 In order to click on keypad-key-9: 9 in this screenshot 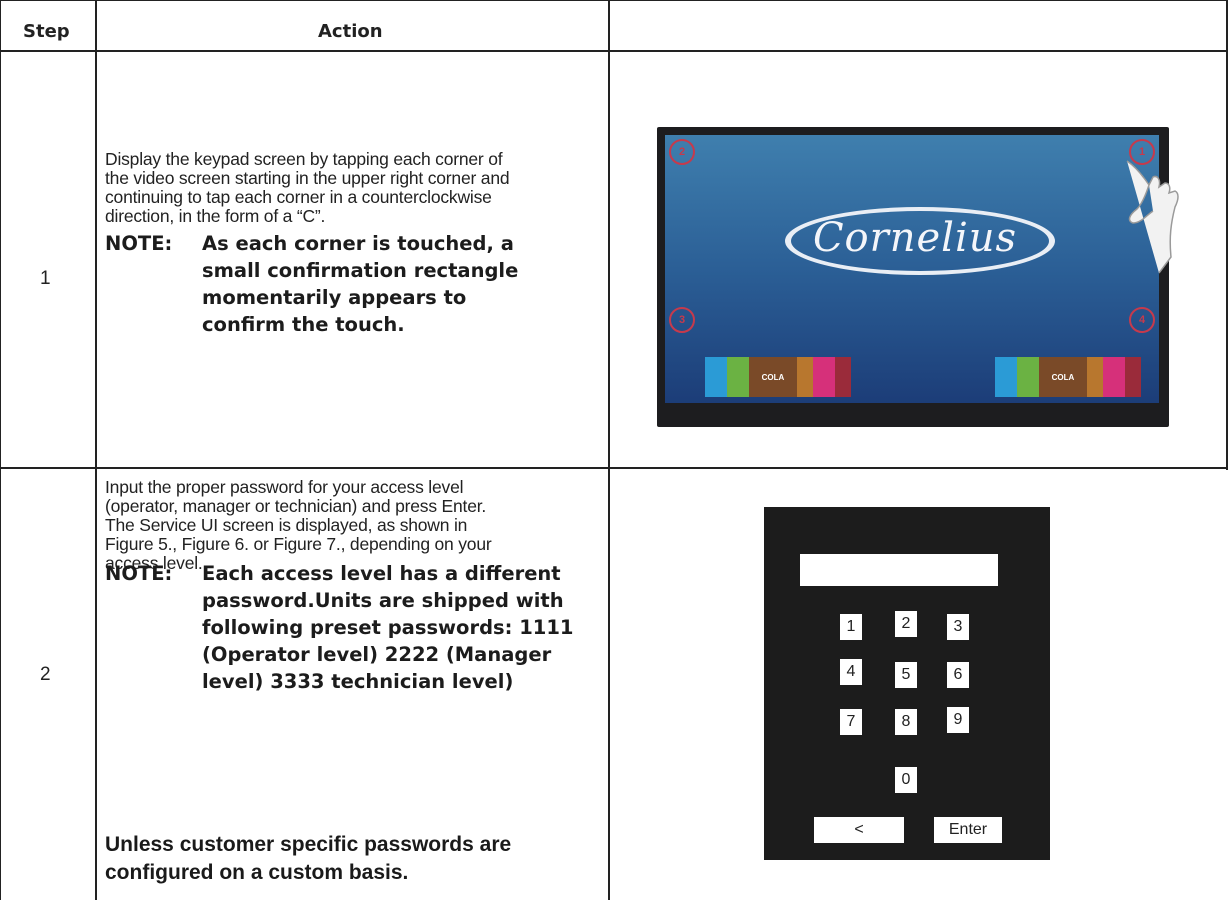, I will do `click(958, 720)`.